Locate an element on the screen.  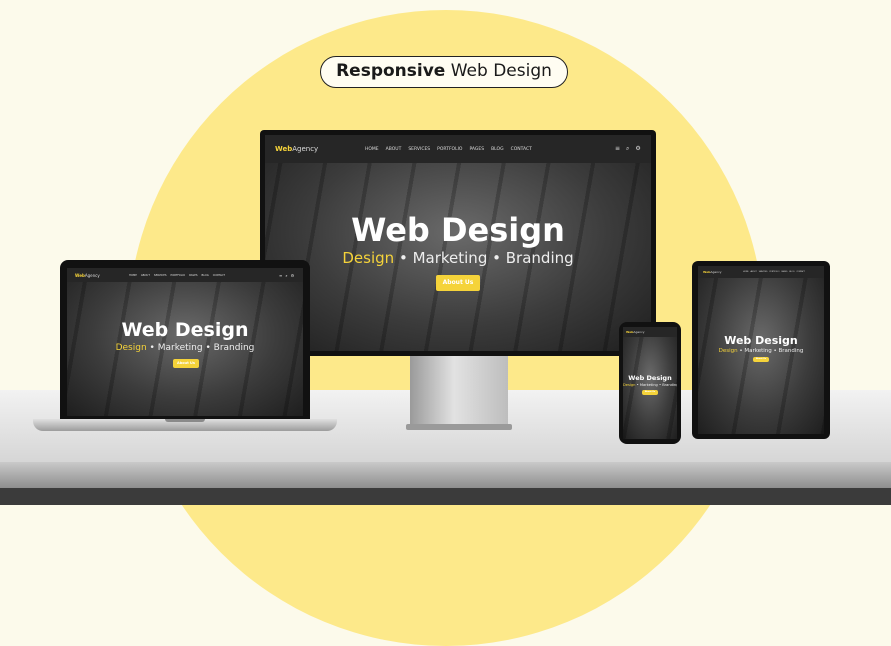
heading-rest: Web Design is located at coordinates (501, 71).